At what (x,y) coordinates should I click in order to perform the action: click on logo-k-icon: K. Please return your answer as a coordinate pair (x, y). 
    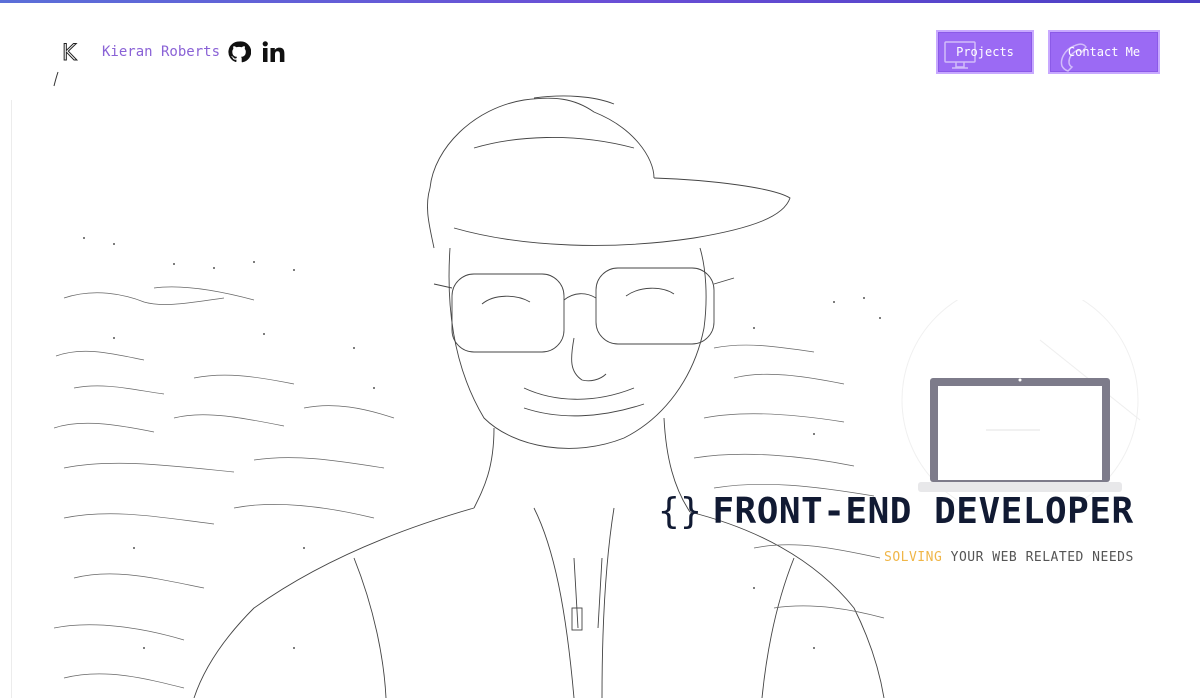
    Looking at the image, I should click on (72, 64).